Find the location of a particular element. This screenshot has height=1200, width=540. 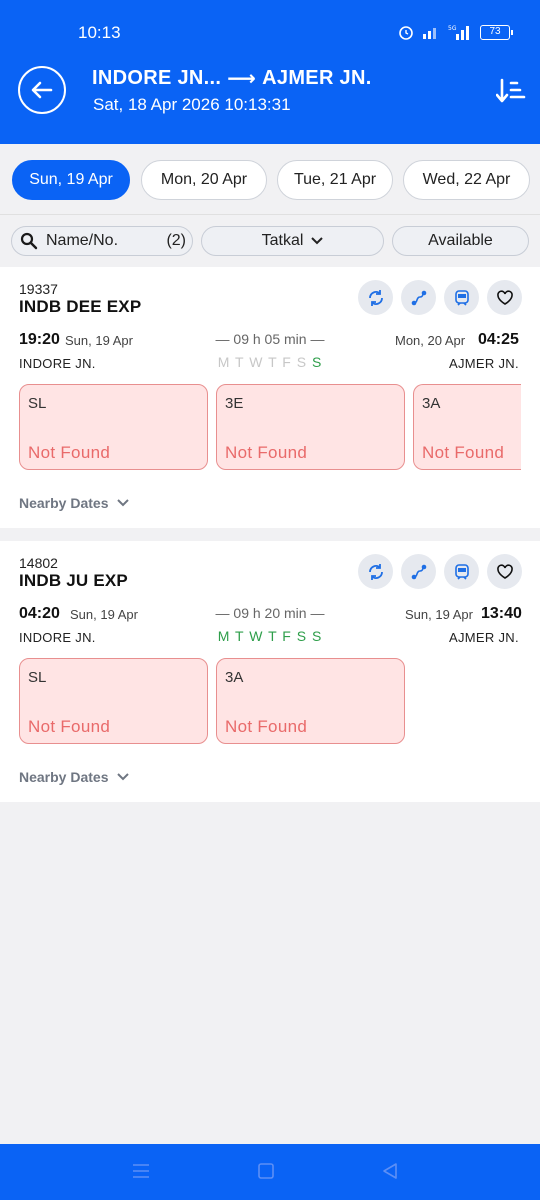

arrow-left-icon is located at coordinates (42, 90).